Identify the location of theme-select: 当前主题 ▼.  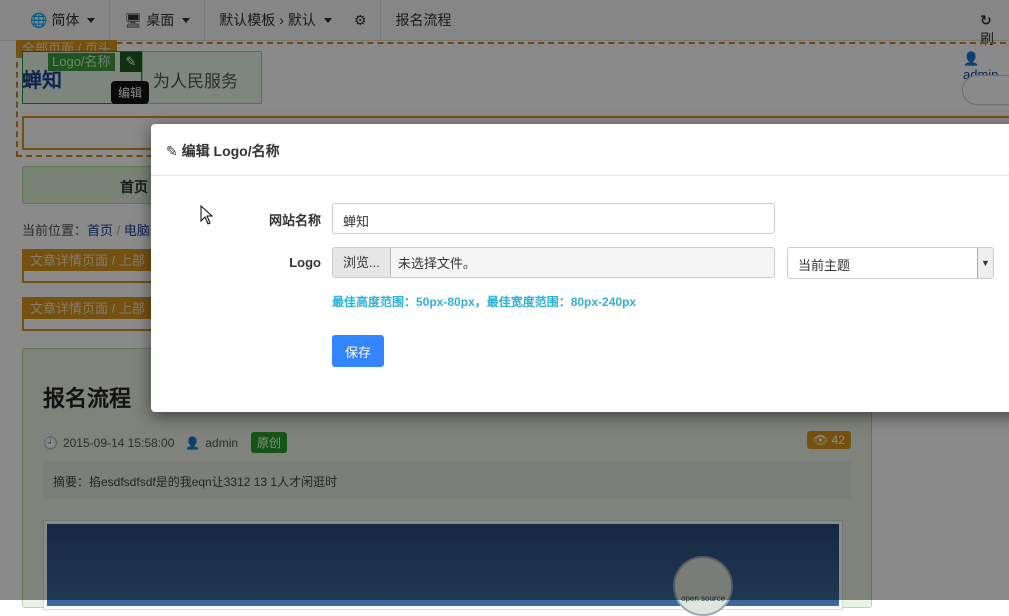
(890, 263).